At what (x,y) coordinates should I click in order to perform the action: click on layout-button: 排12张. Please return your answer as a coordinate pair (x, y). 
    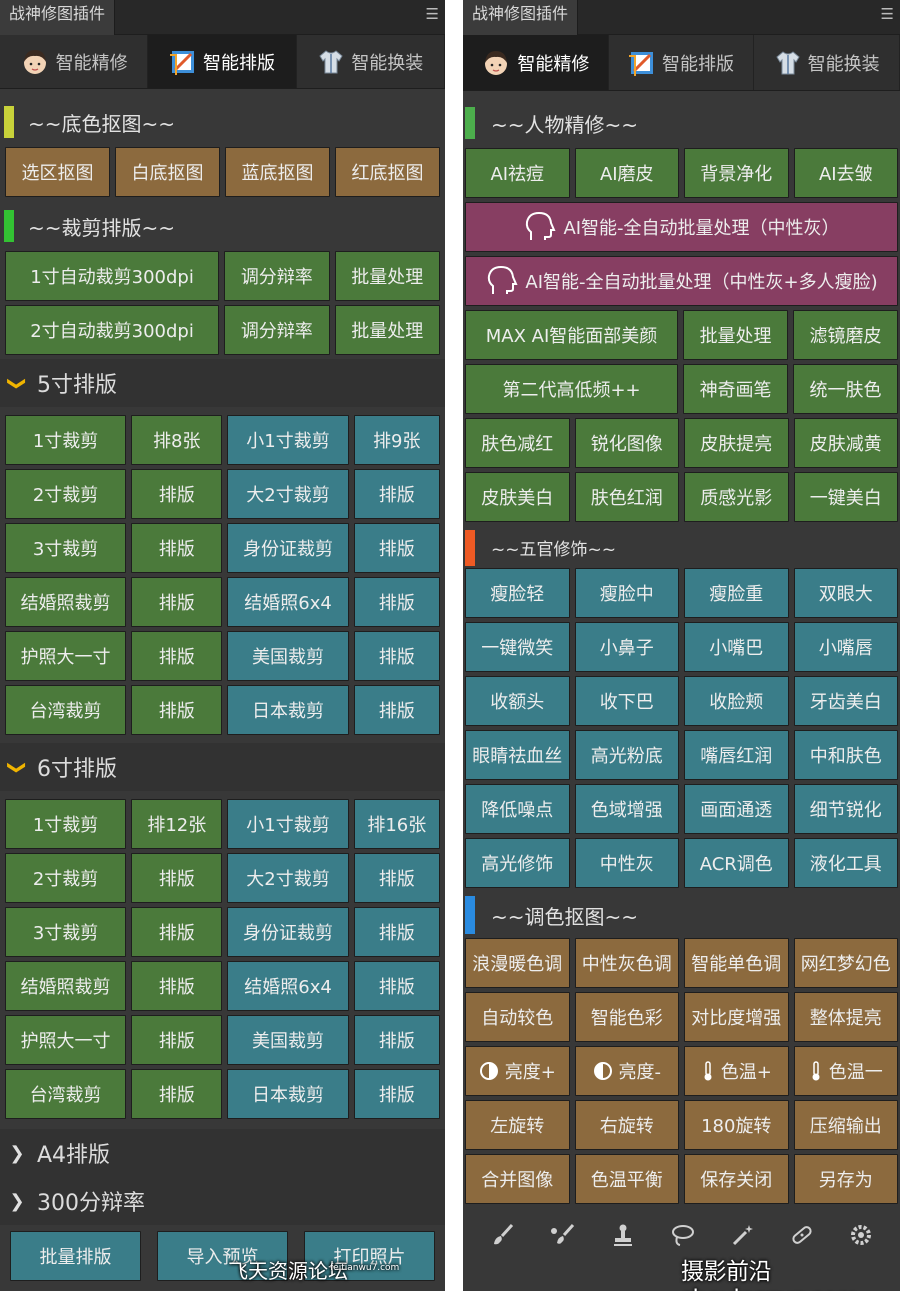
    Looking at the image, I should click on (177, 824).